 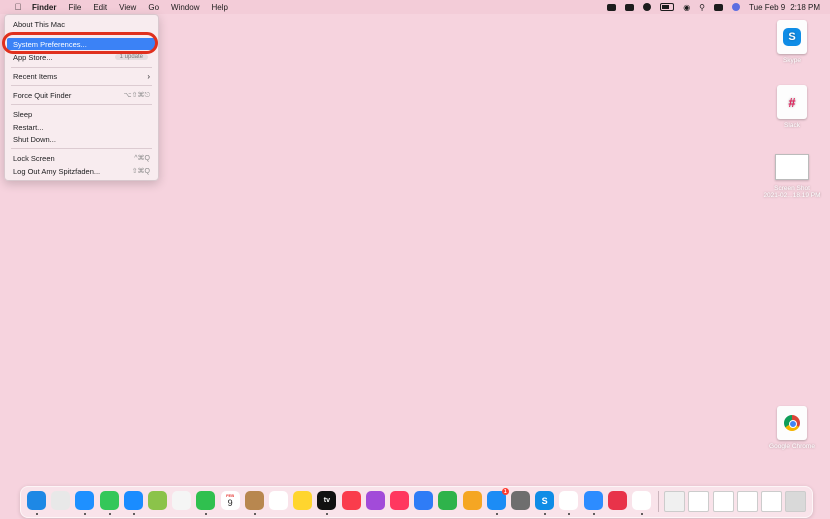 I want to click on menu-item-recent-items: Recent Items ›, so click(x=81, y=76).